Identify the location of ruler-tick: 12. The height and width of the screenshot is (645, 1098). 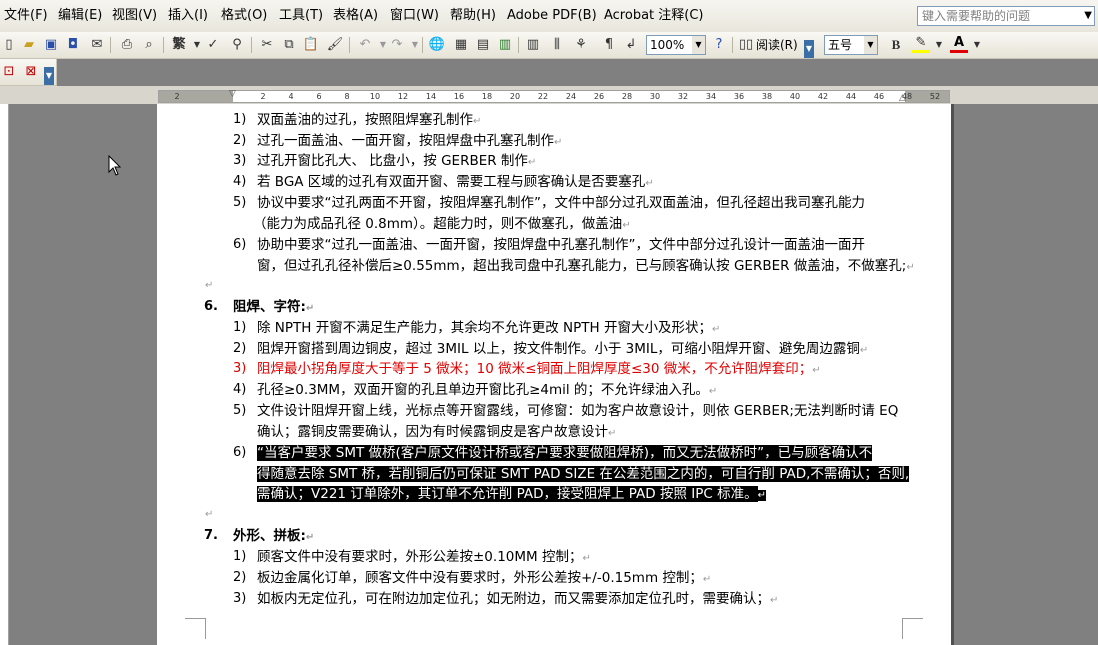
(403, 96).